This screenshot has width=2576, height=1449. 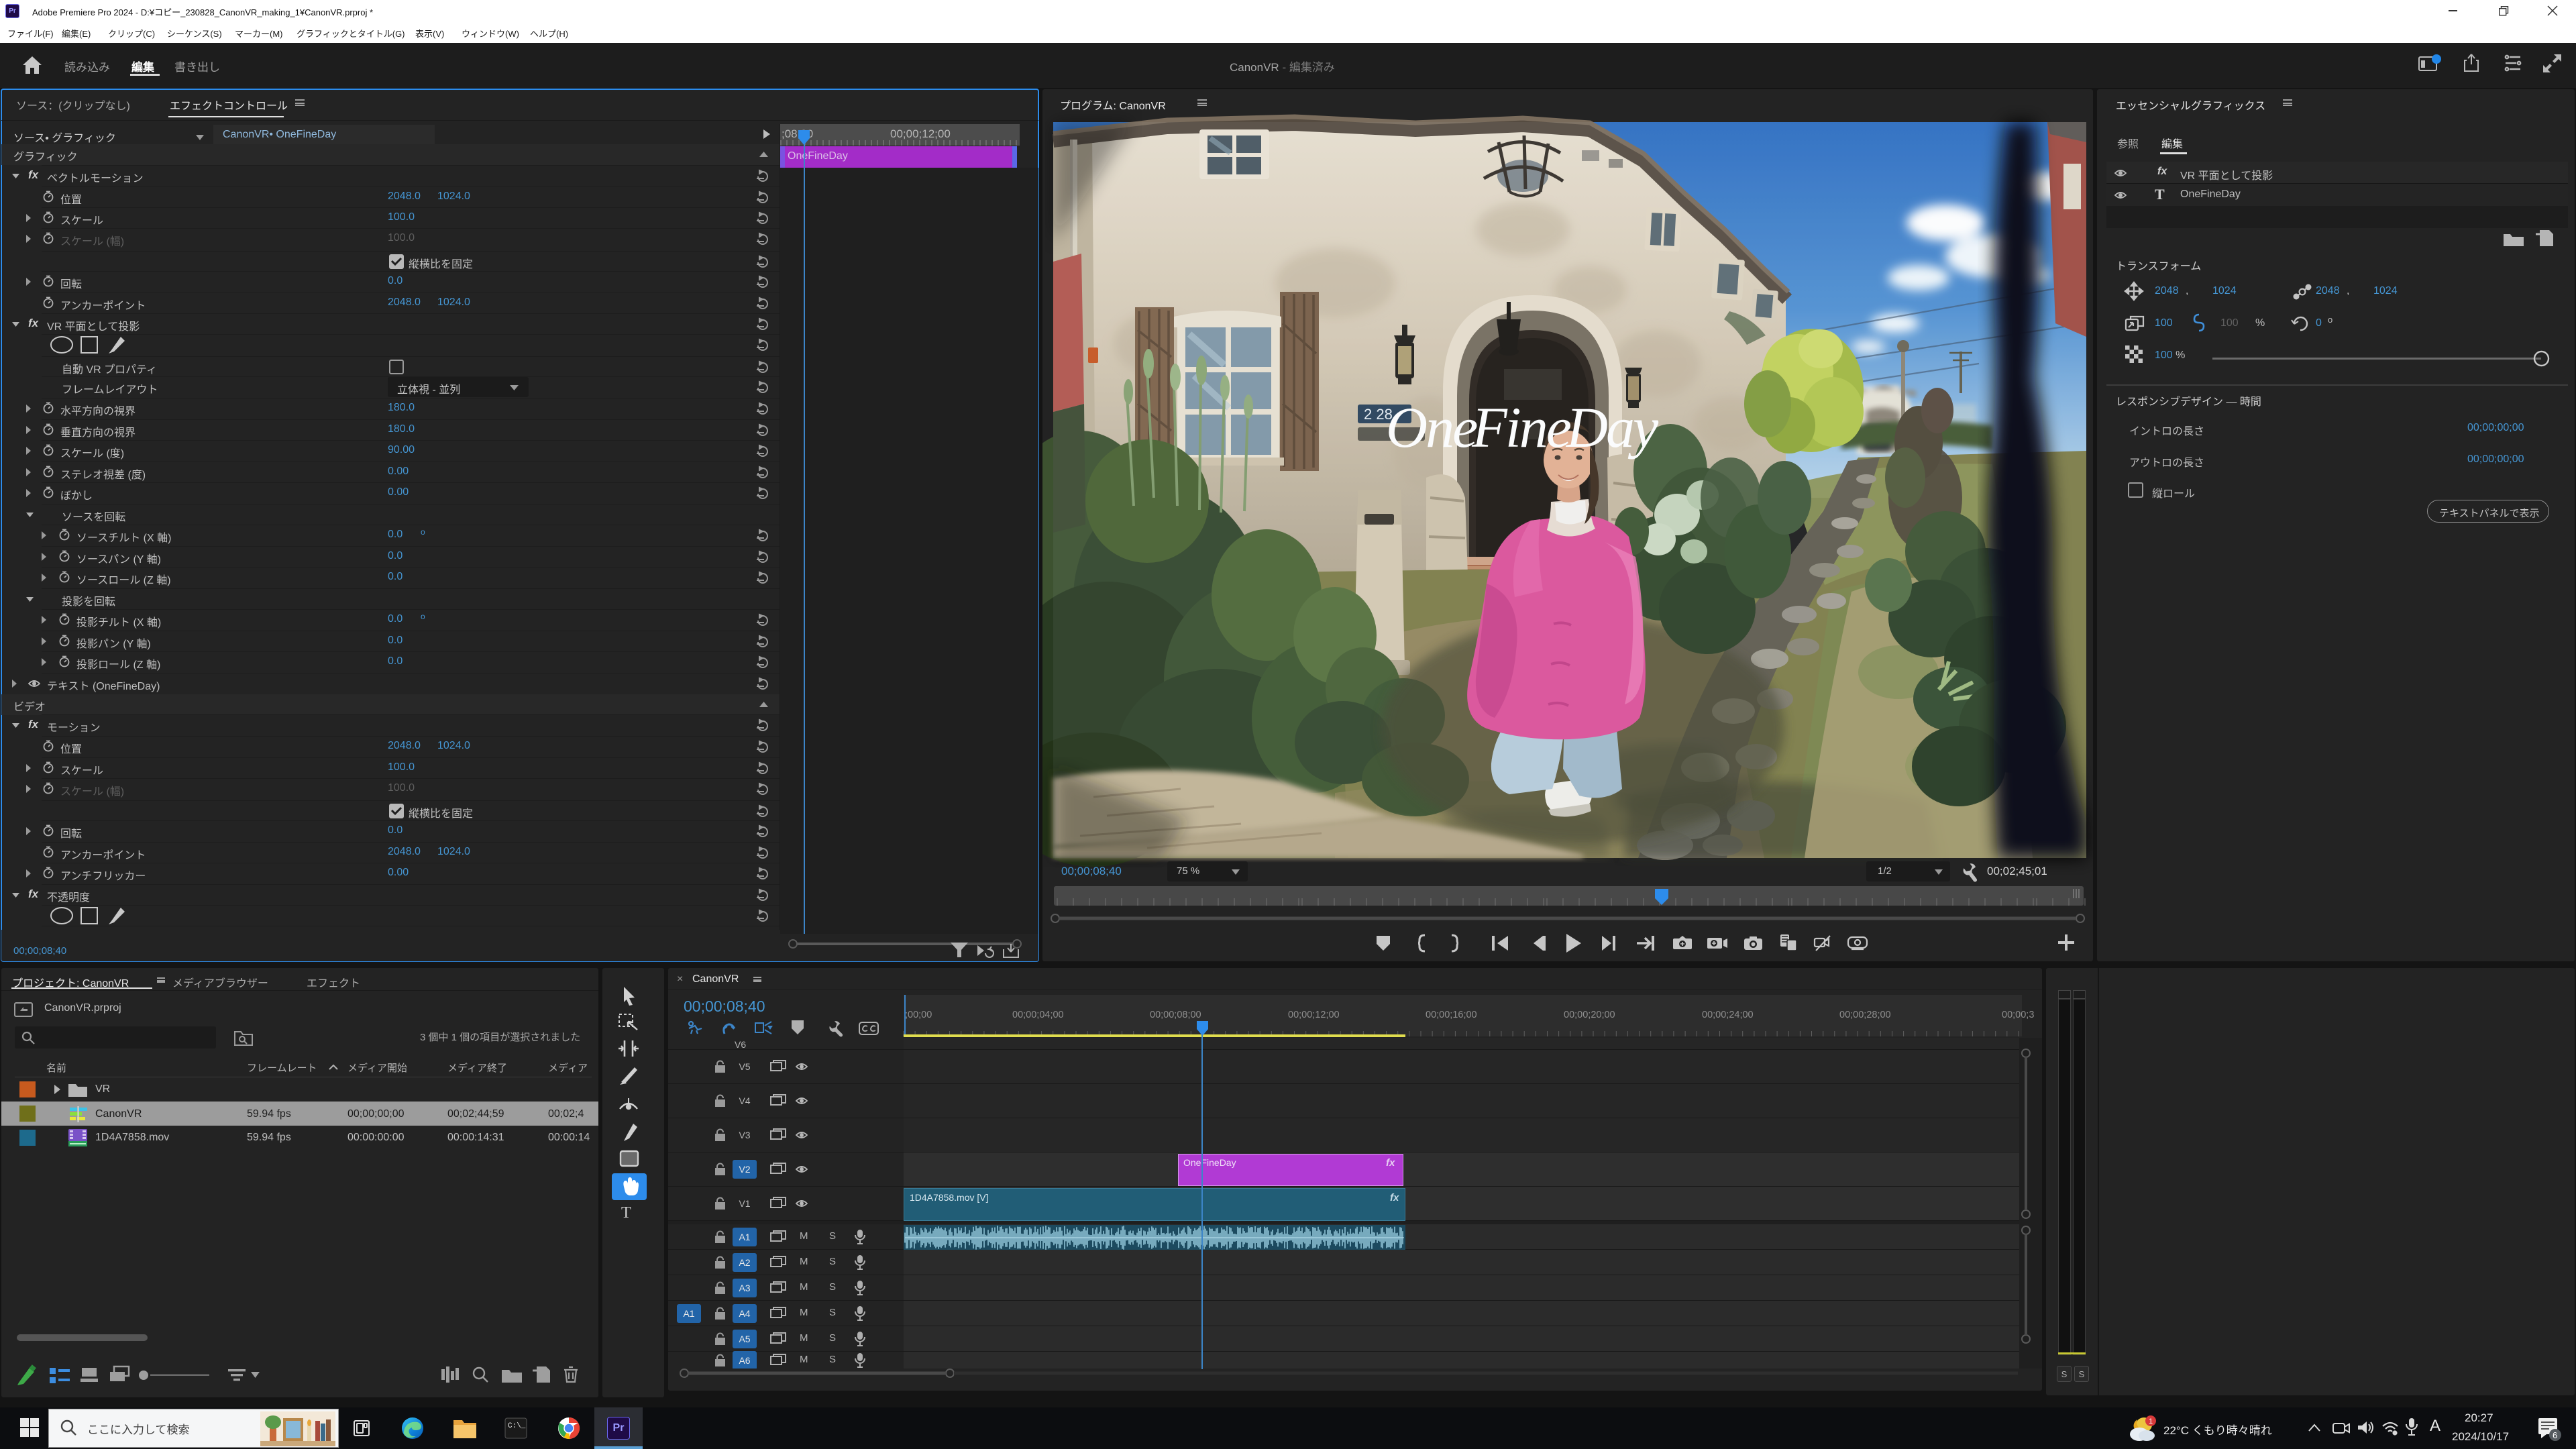 What do you see at coordinates (517, 1426) in the screenshot?
I see `svg-text: C:\_` at bounding box center [517, 1426].